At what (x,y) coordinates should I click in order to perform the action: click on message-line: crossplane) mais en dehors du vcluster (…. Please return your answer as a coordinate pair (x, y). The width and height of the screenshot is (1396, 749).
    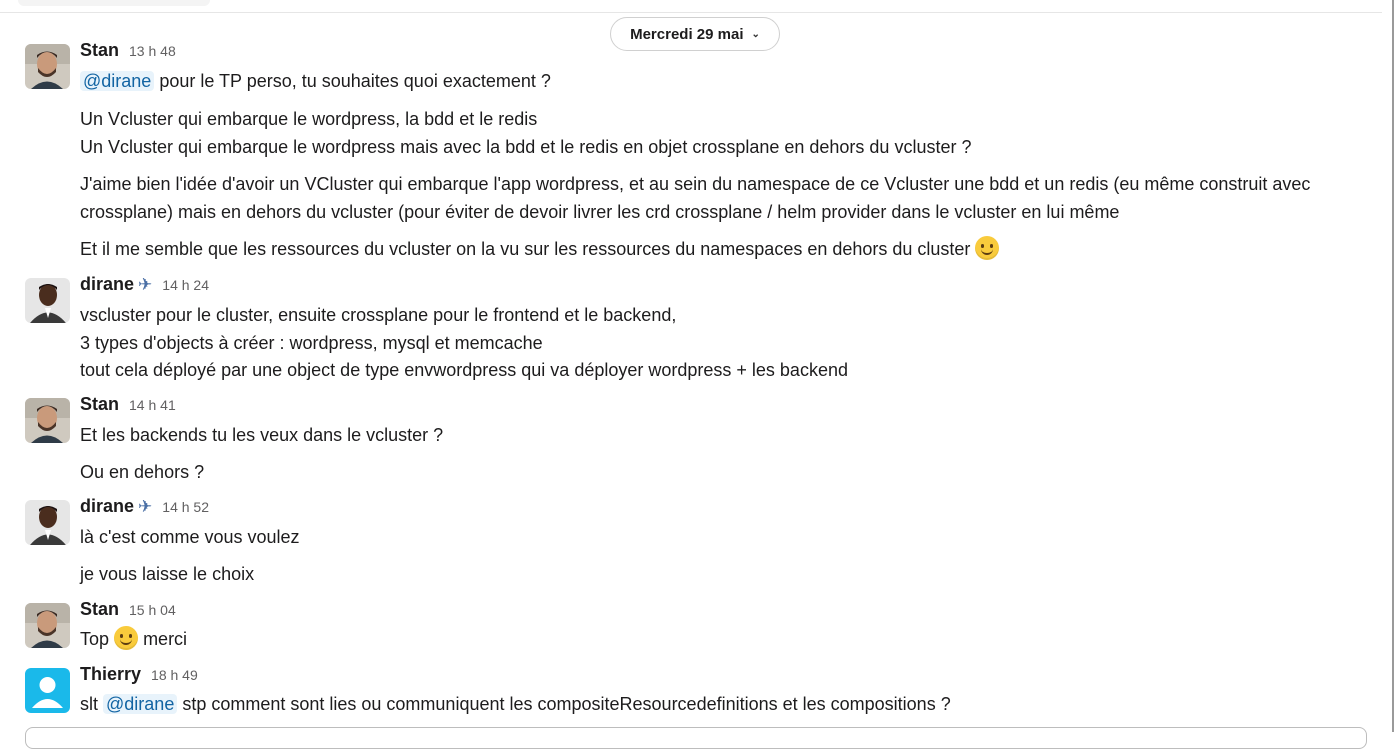
    Looking at the image, I should click on (600, 212).